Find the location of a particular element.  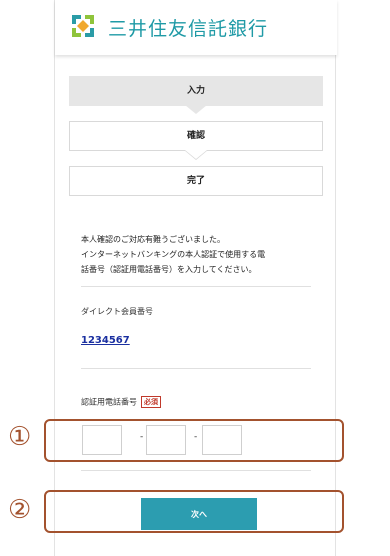

step-complete: 完了 is located at coordinates (196, 181).